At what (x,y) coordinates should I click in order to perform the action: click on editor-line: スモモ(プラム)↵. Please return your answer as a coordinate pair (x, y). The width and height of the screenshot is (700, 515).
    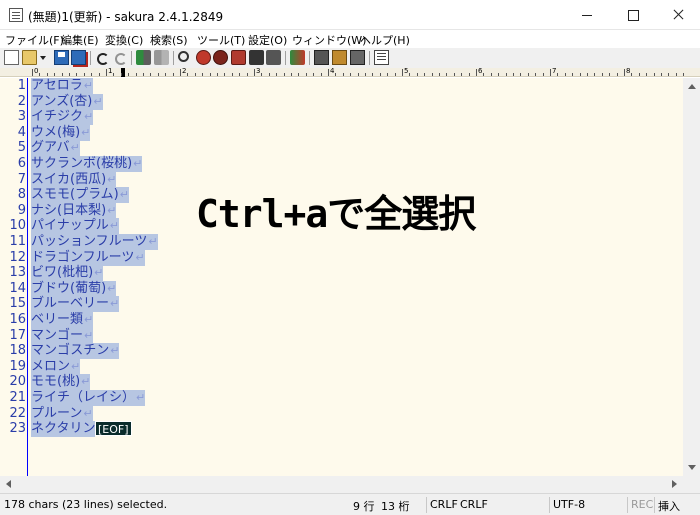
    Looking at the image, I should click on (80, 195).